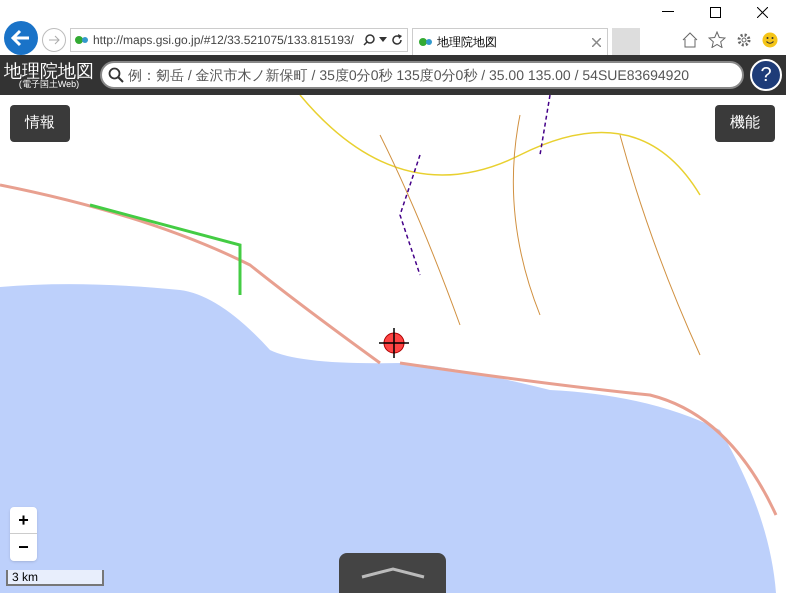  Describe the element at coordinates (510, 42) in the screenshot. I see `browser-tab: 地理院地図` at that location.